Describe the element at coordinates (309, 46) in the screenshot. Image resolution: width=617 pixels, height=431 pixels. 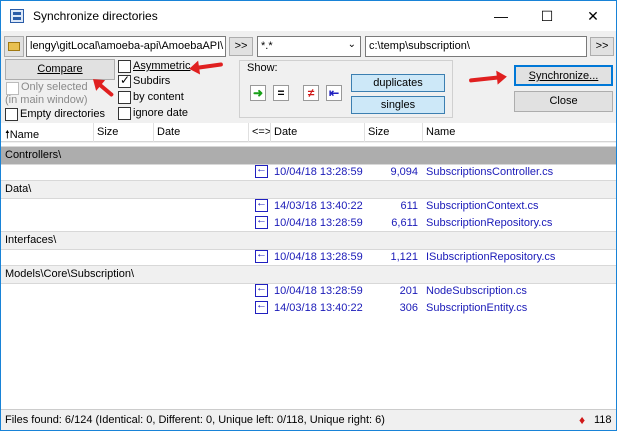
I see `filter-select: *.* ⌄` at that location.